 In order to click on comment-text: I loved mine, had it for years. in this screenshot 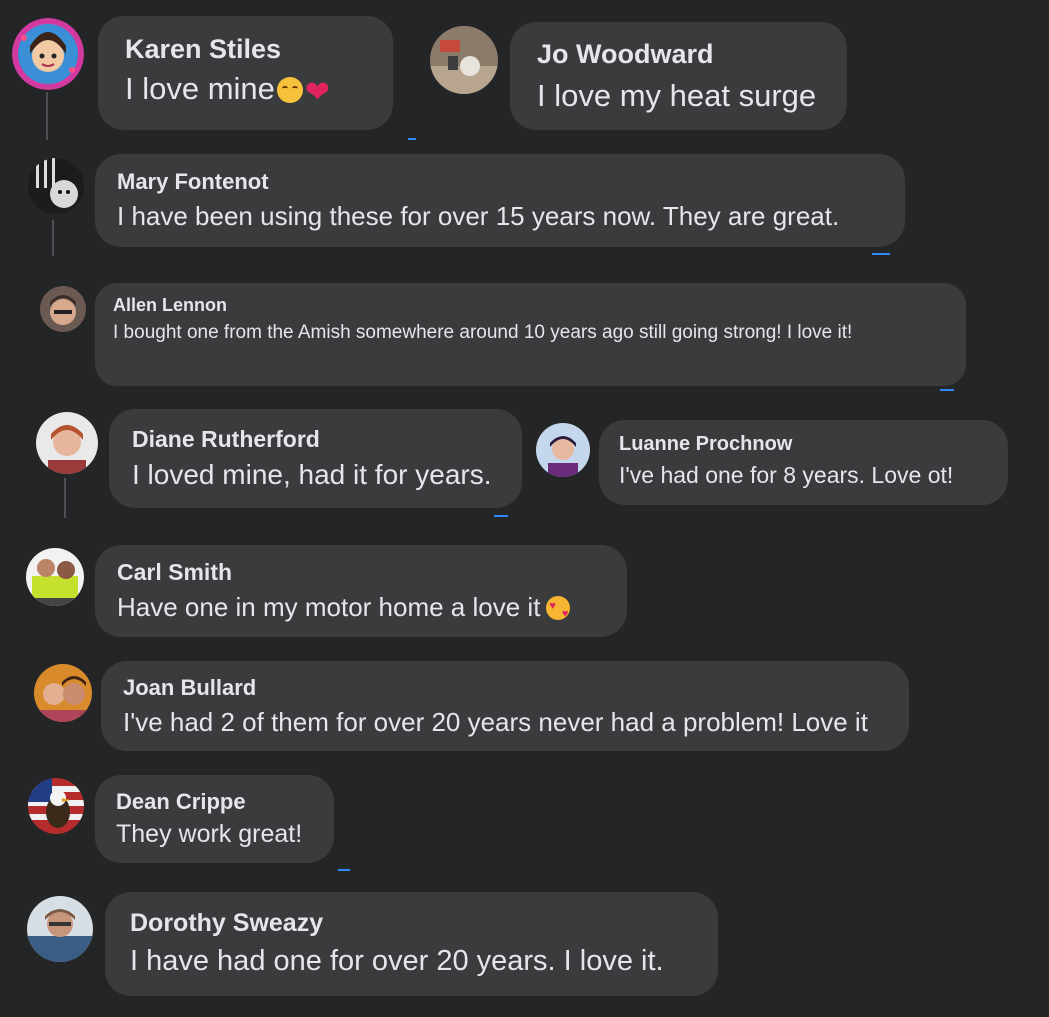, I will do `click(312, 474)`.